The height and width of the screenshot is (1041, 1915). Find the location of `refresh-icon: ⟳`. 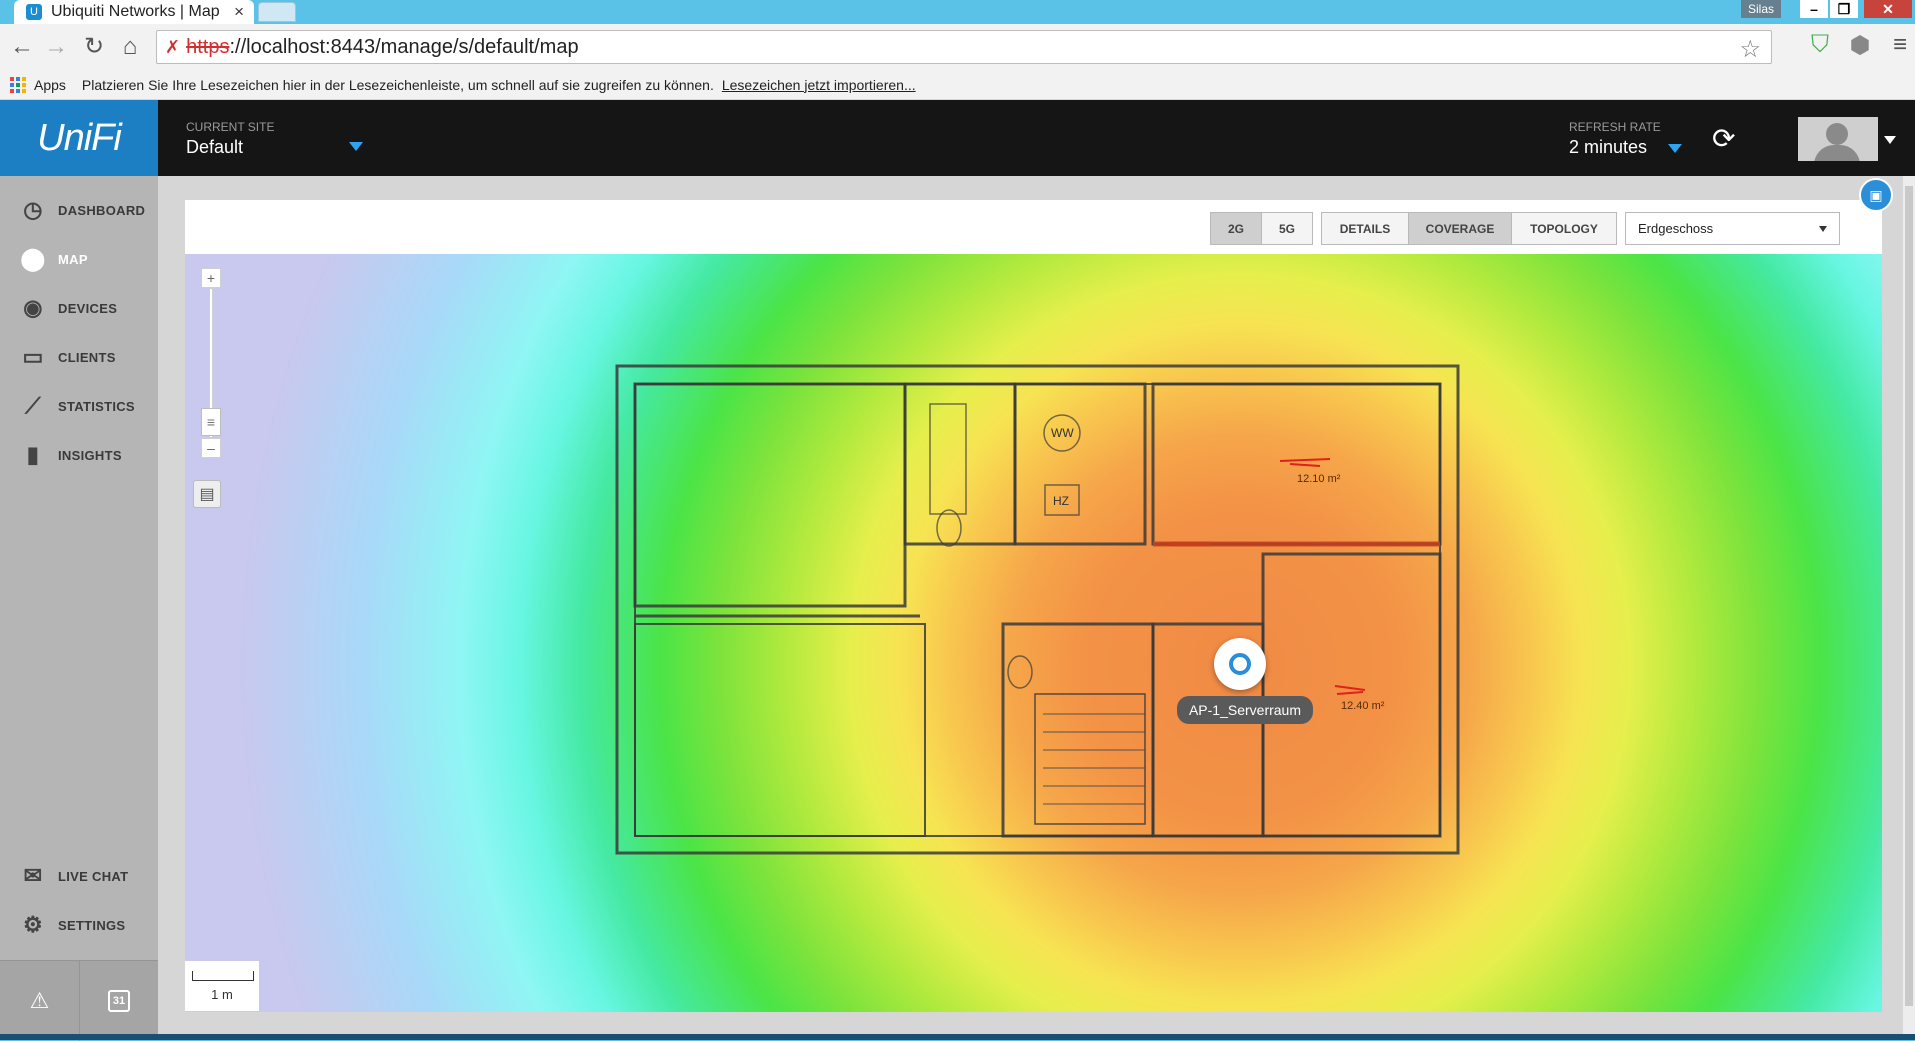

refresh-icon: ⟳ is located at coordinates (1723, 138).